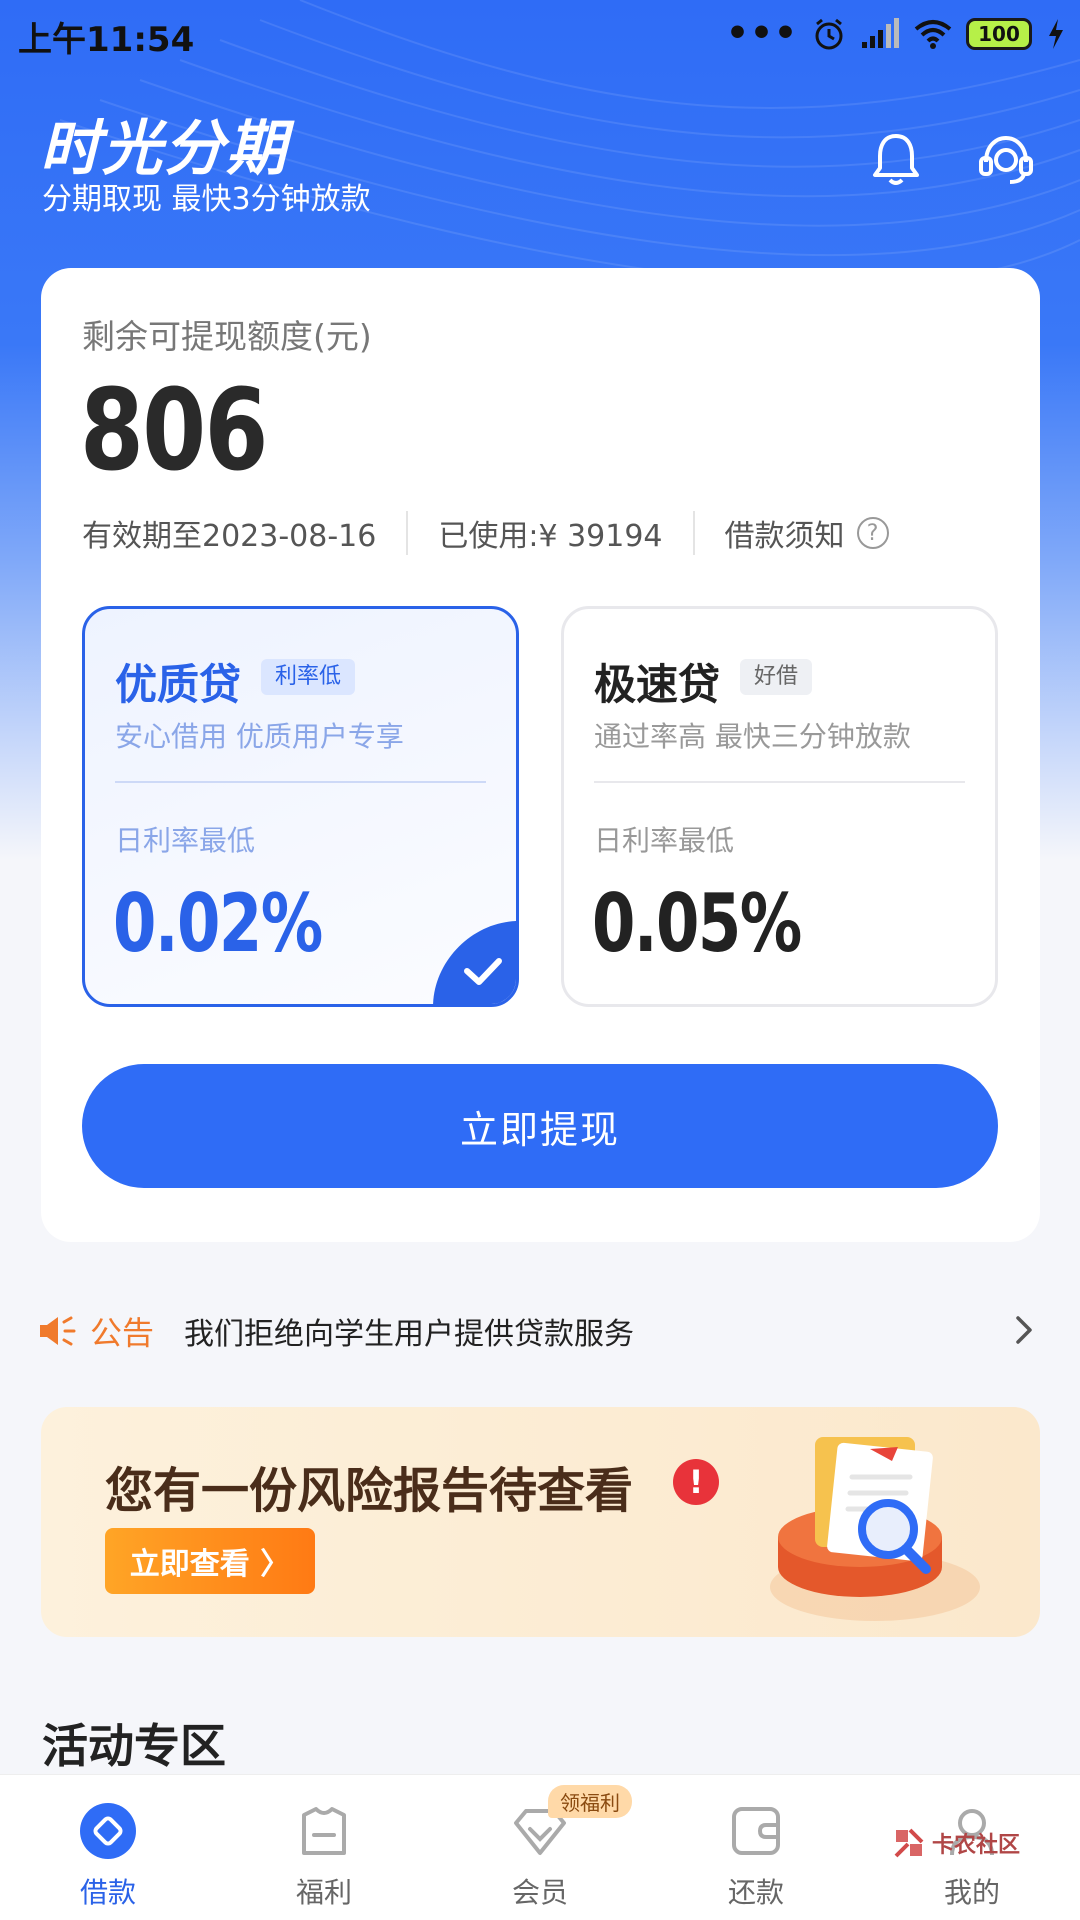  What do you see at coordinates (206, 199) in the screenshot?
I see `app-subtitle: 分期取现 最快3分钟放款` at bounding box center [206, 199].